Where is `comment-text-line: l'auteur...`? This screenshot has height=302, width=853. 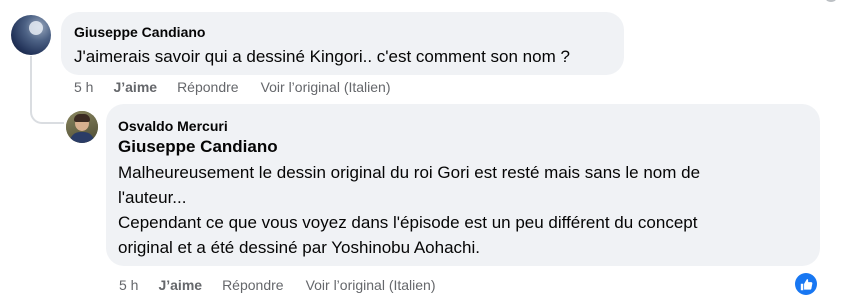
comment-text-line: l'auteur... is located at coordinates (152, 197).